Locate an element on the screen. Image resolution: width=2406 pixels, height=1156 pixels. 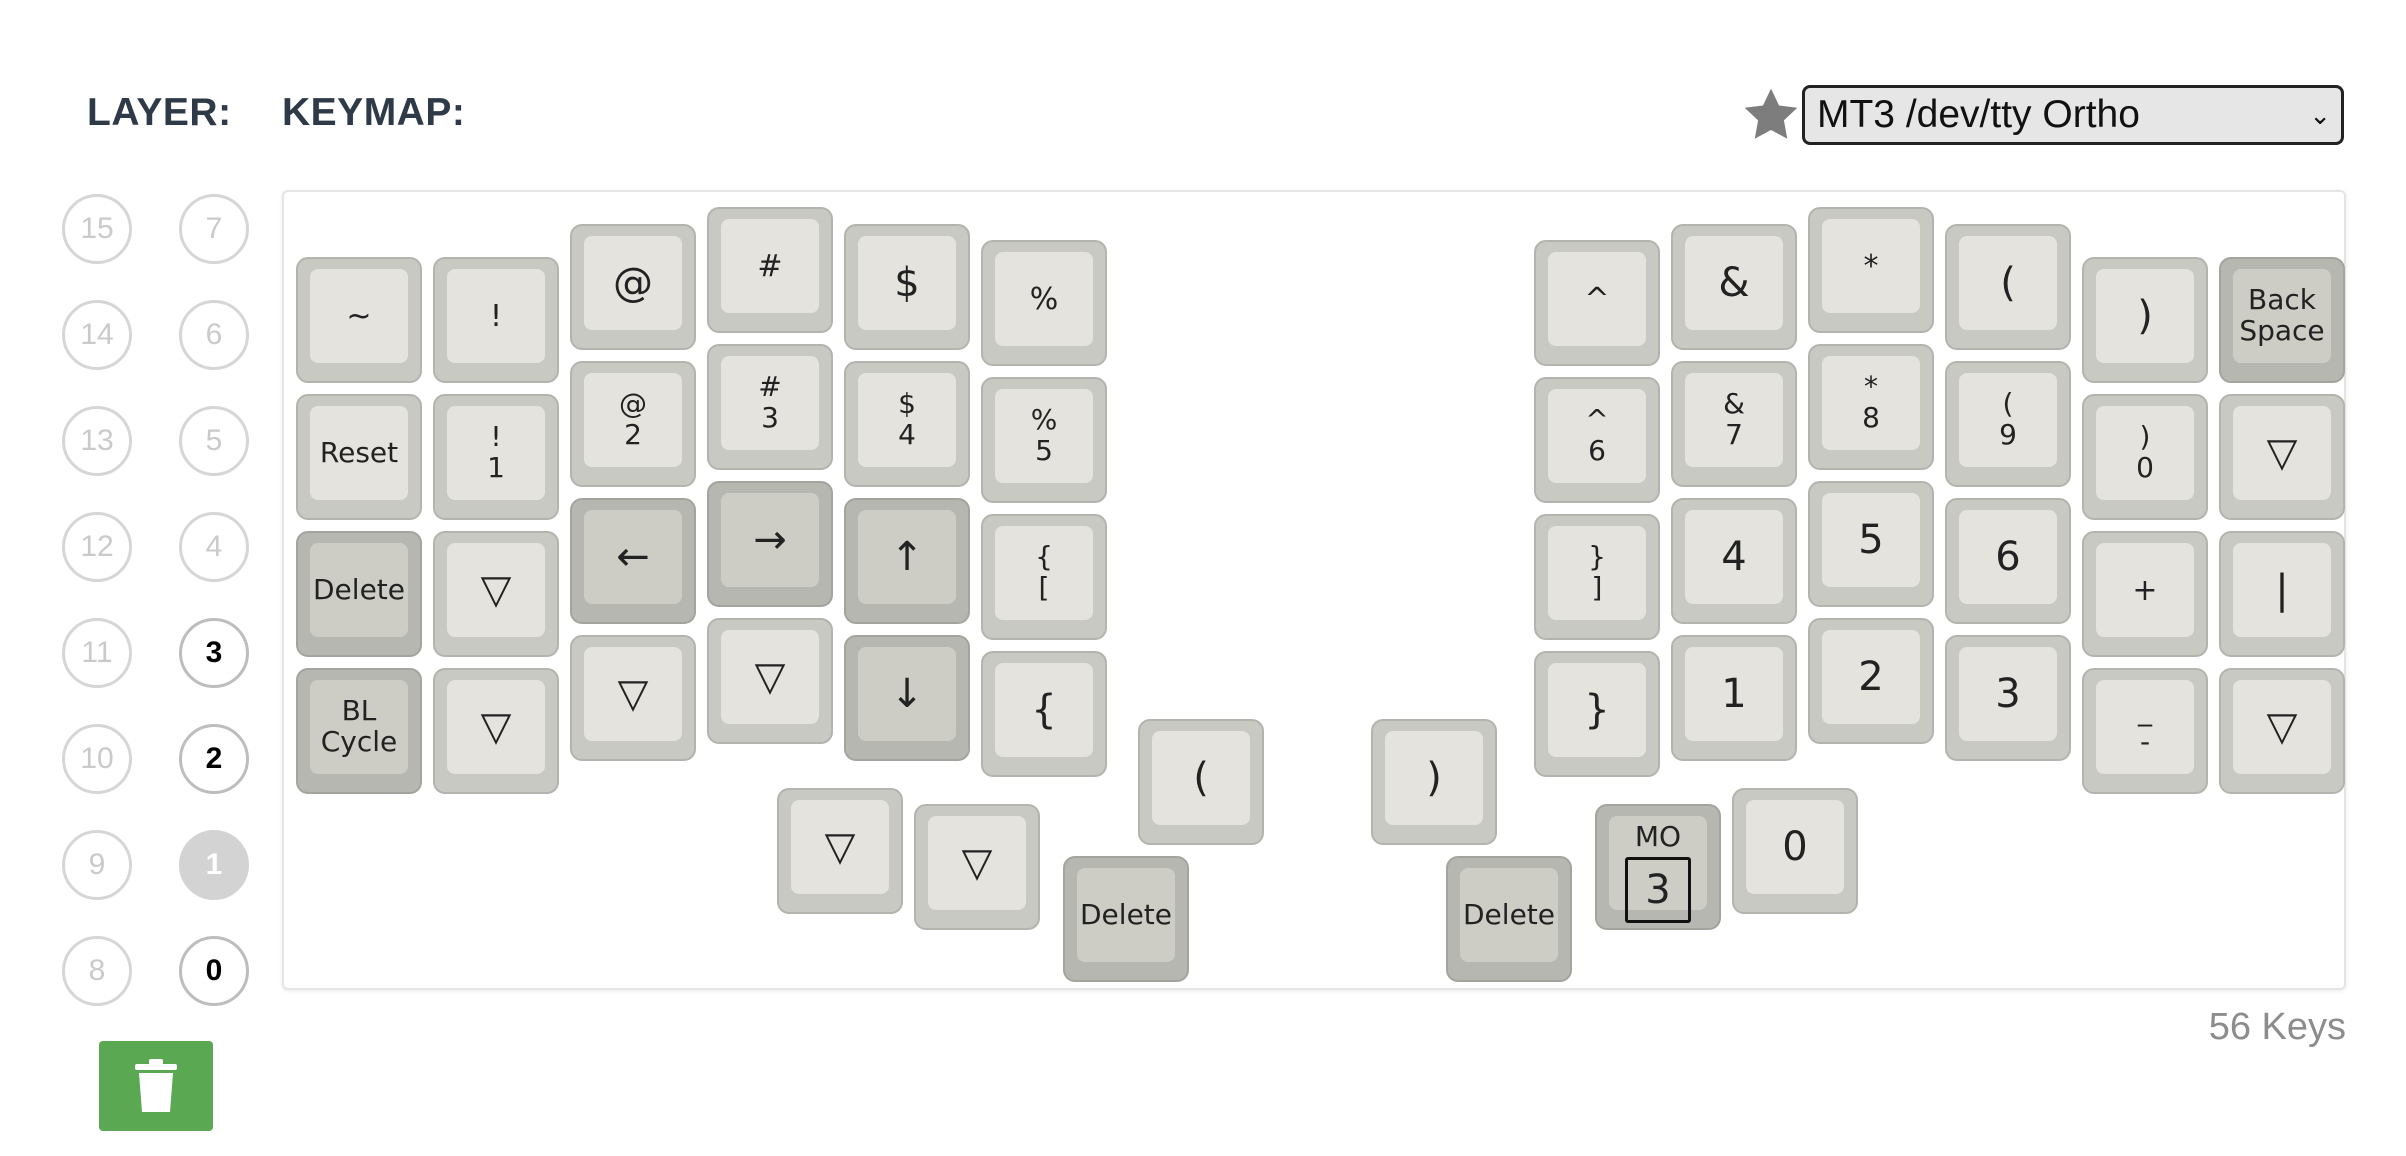
key-33: 6 is located at coordinates (2008, 561).